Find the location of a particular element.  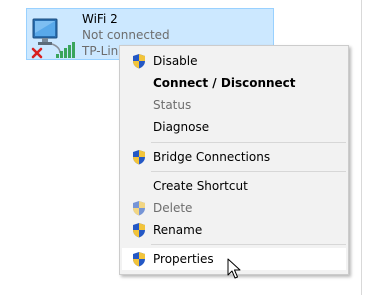

window-edge is located at coordinates (361, 147).